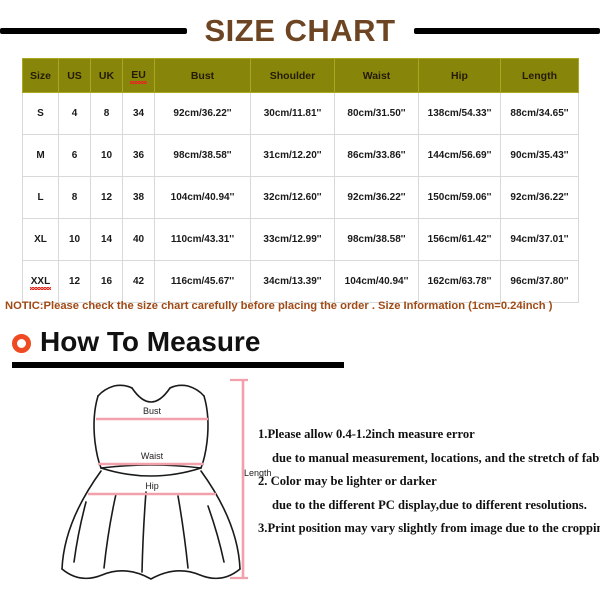 The height and width of the screenshot is (600, 600). What do you see at coordinates (168, 479) in the screenshot?
I see `measurement-lines` at bounding box center [168, 479].